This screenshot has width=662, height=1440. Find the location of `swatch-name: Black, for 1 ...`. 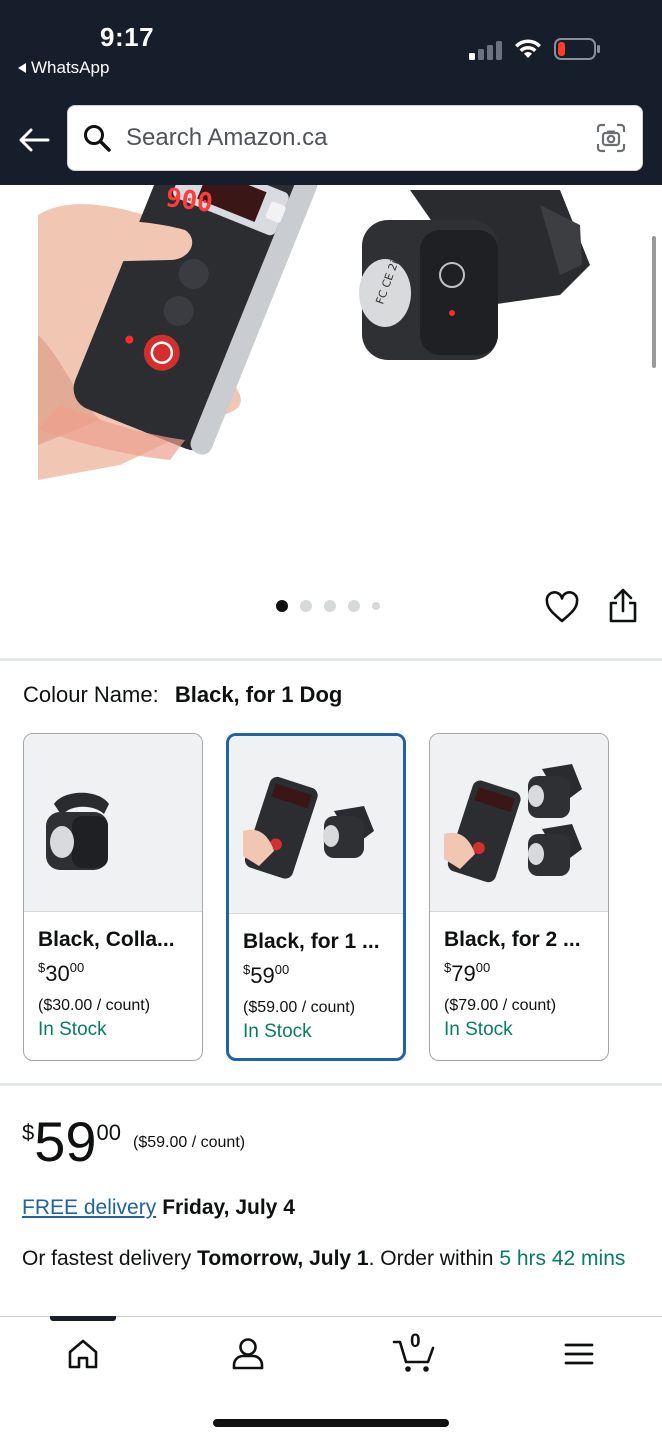

swatch-name: Black, for 1 ... is located at coordinates (311, 941).